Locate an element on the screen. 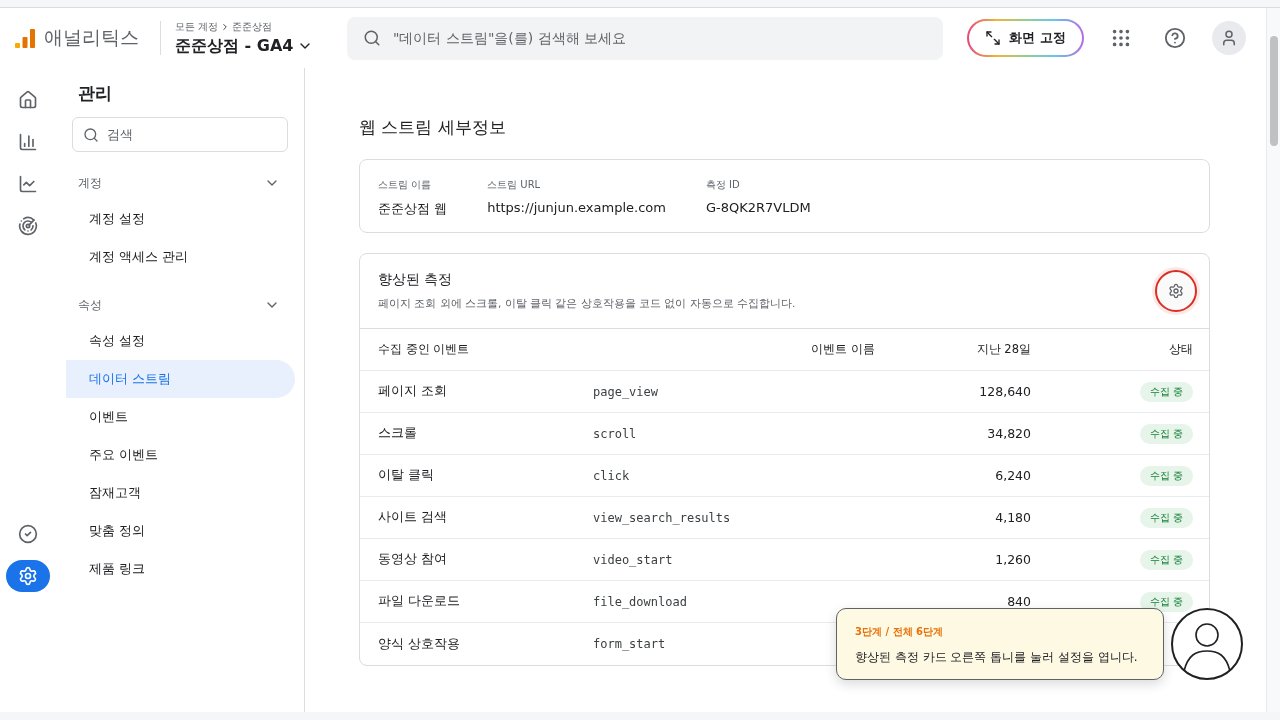 The width and height of the screenshot is (1280, 720). field-value: G-8QK2R7VLDM is located at coordinates (758, 207).